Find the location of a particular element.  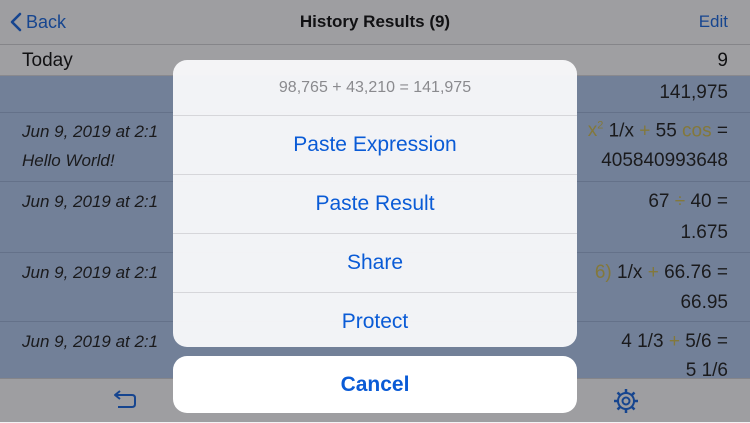

protect-button: Protect is located at coordinates (375, 320).